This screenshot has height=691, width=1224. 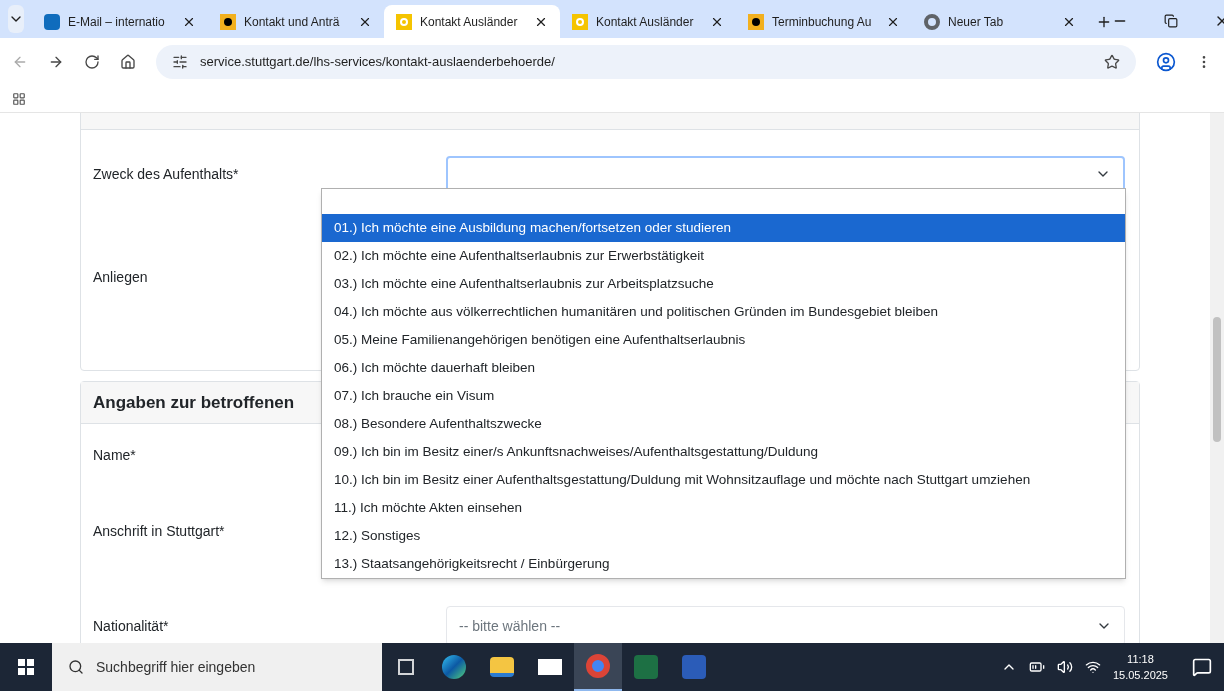 What do you see at coordinates (166, 174) in the screenshot?
I see `field-label: Zweck des Aufenthalts*` at bounding box center [166, 174].